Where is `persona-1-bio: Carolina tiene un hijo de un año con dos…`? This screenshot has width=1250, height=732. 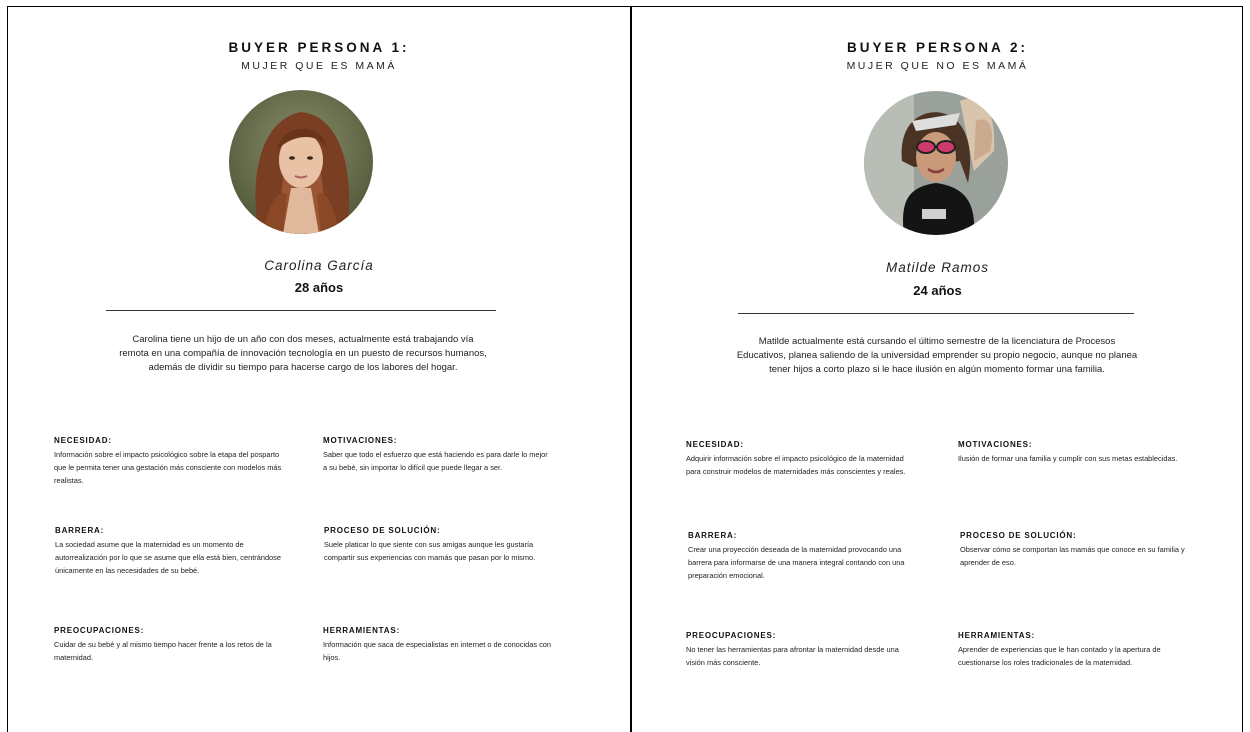 persona-1-bio: Carolina tiene un hijo de un año con dos… is located at coordinates (303, 353).